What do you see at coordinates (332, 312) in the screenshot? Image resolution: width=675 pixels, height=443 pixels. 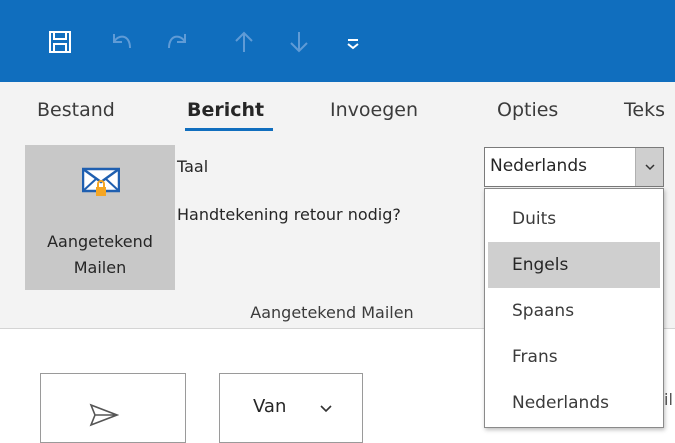 I see `group-label: Aangetekend Mailen` at bounding box center [332, 312].